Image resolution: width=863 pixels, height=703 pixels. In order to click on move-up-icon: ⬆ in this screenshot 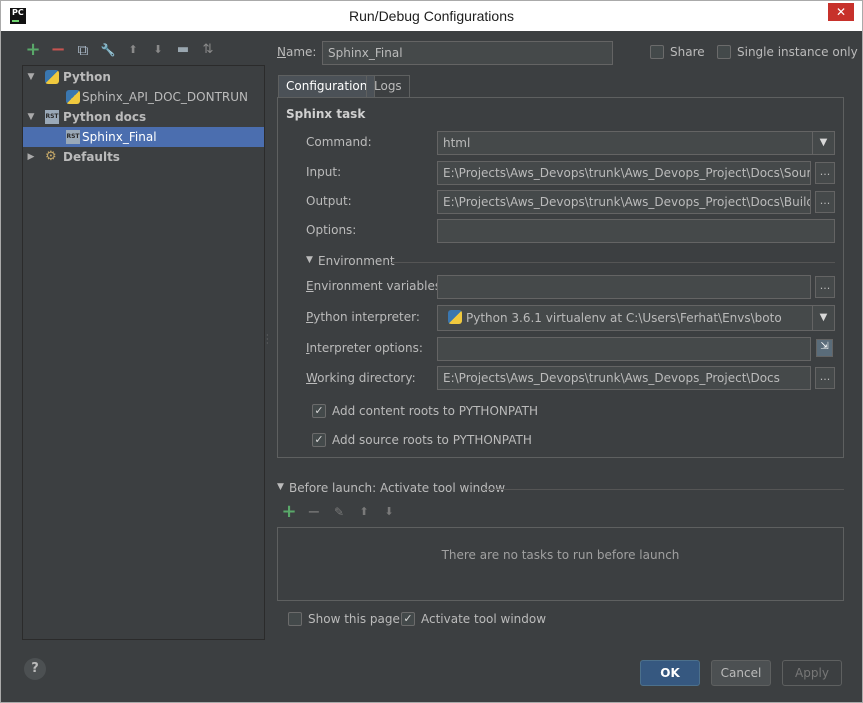, I will do `click(133, 50)`.